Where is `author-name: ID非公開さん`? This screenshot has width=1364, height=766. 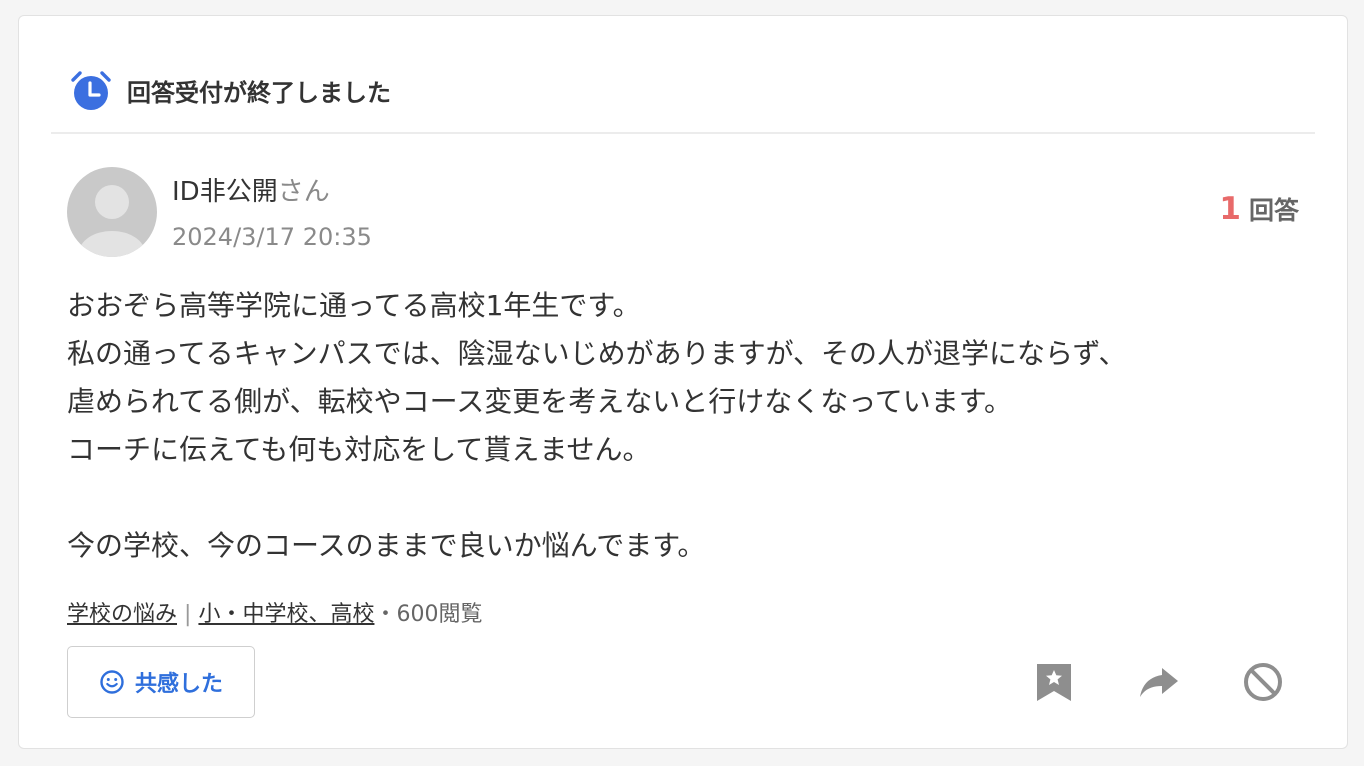
author-name: ID非公開さん is located at coordinates (251, 189).